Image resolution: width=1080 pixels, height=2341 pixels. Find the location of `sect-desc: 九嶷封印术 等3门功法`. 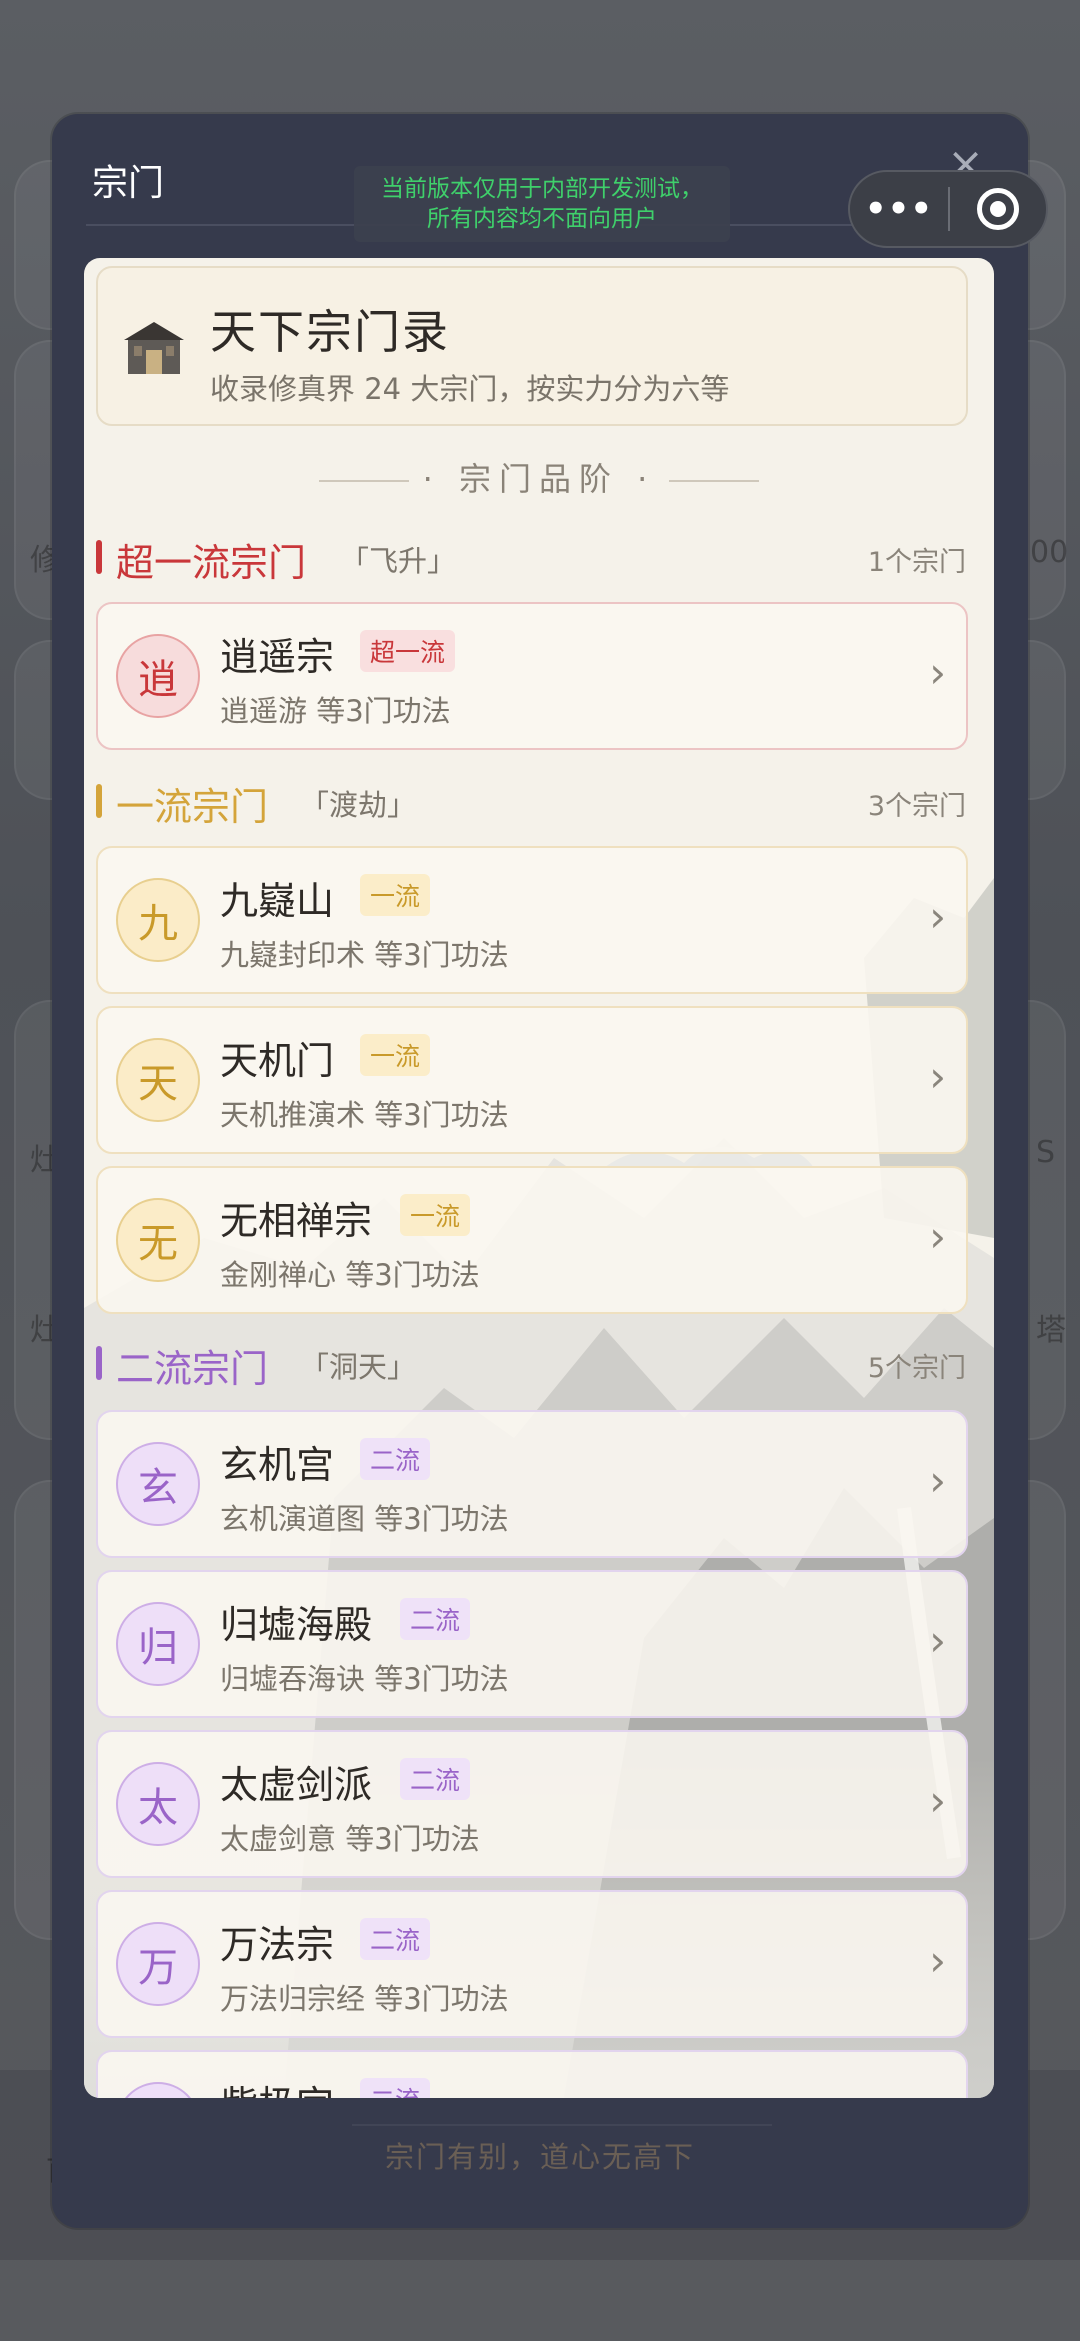

sect-desc: 九嶷封印术 等3门功法 is located at coordinates (364, 955).